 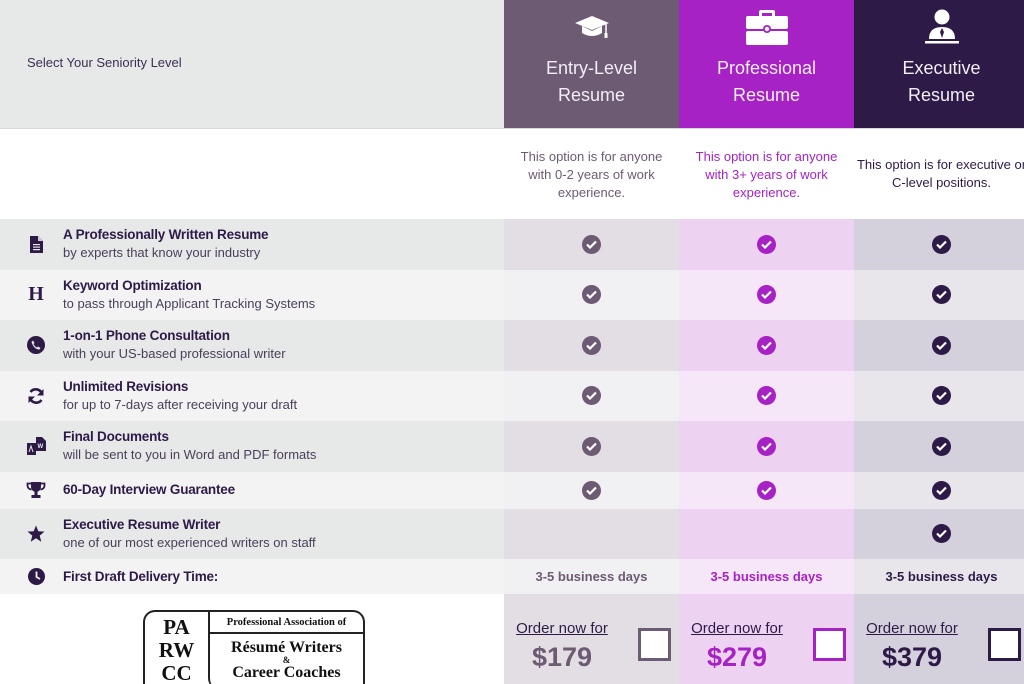 I want to click on feature-subtitle: with your US-based professional writer, so click(x=174, y=354).